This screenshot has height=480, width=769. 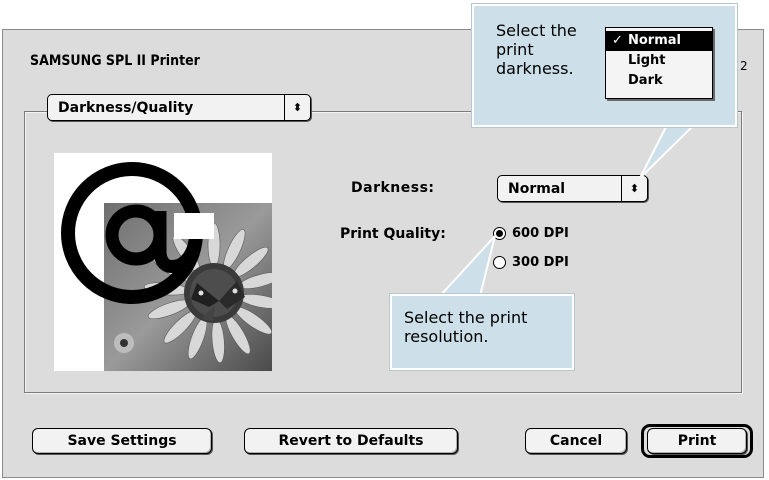 I want to click on resolution-callout-text: Select the print resolution., so click(x=466, y=327).